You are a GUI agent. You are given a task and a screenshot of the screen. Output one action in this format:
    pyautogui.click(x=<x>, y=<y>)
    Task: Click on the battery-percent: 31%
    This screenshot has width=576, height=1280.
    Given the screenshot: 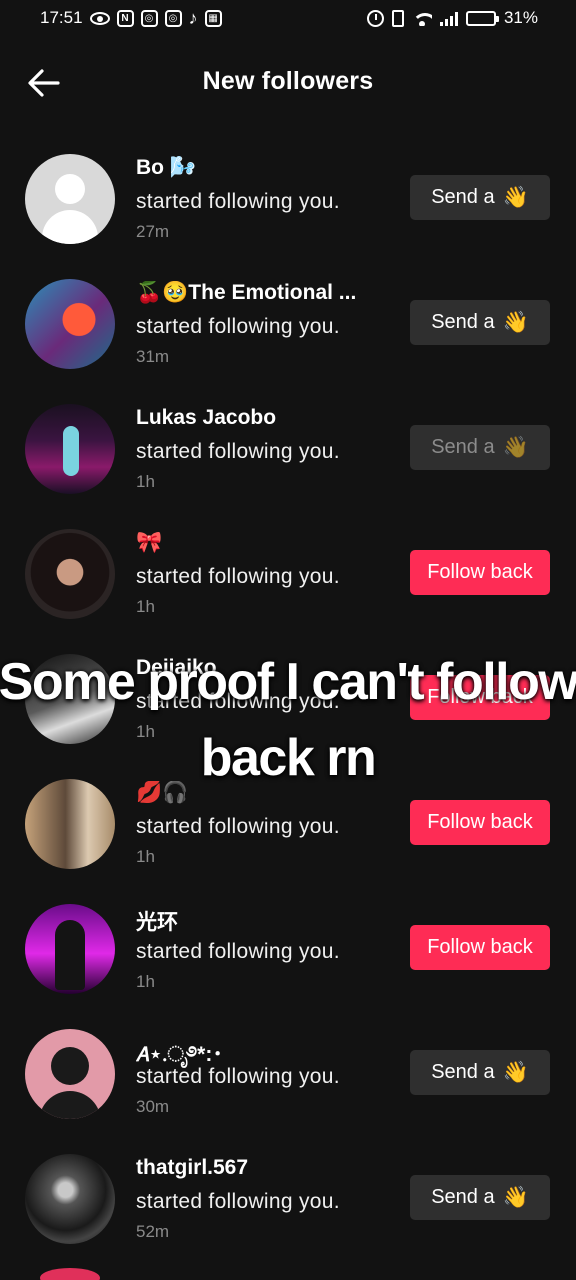 What is the action you would take?
    pyautogui.click(x=520, y=17)
    